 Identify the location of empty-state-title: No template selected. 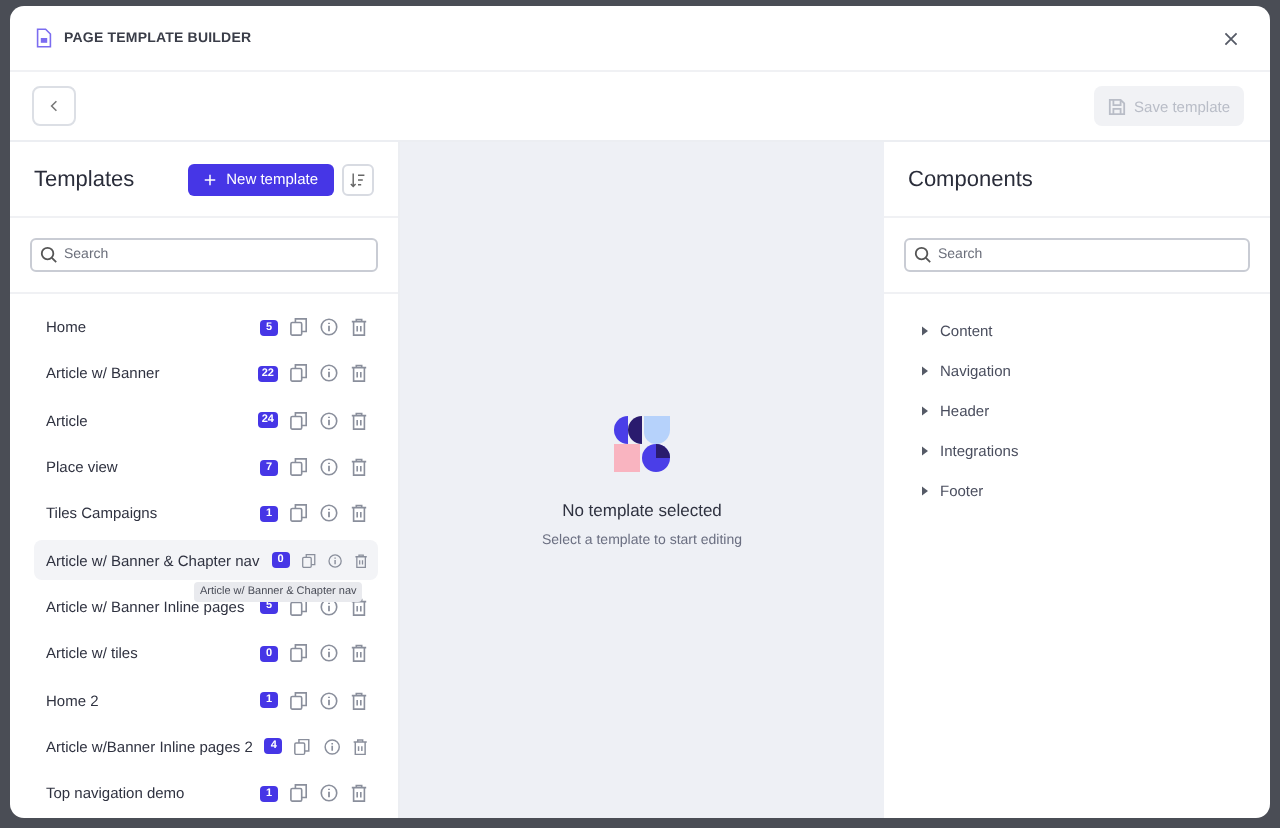
(642, 510).